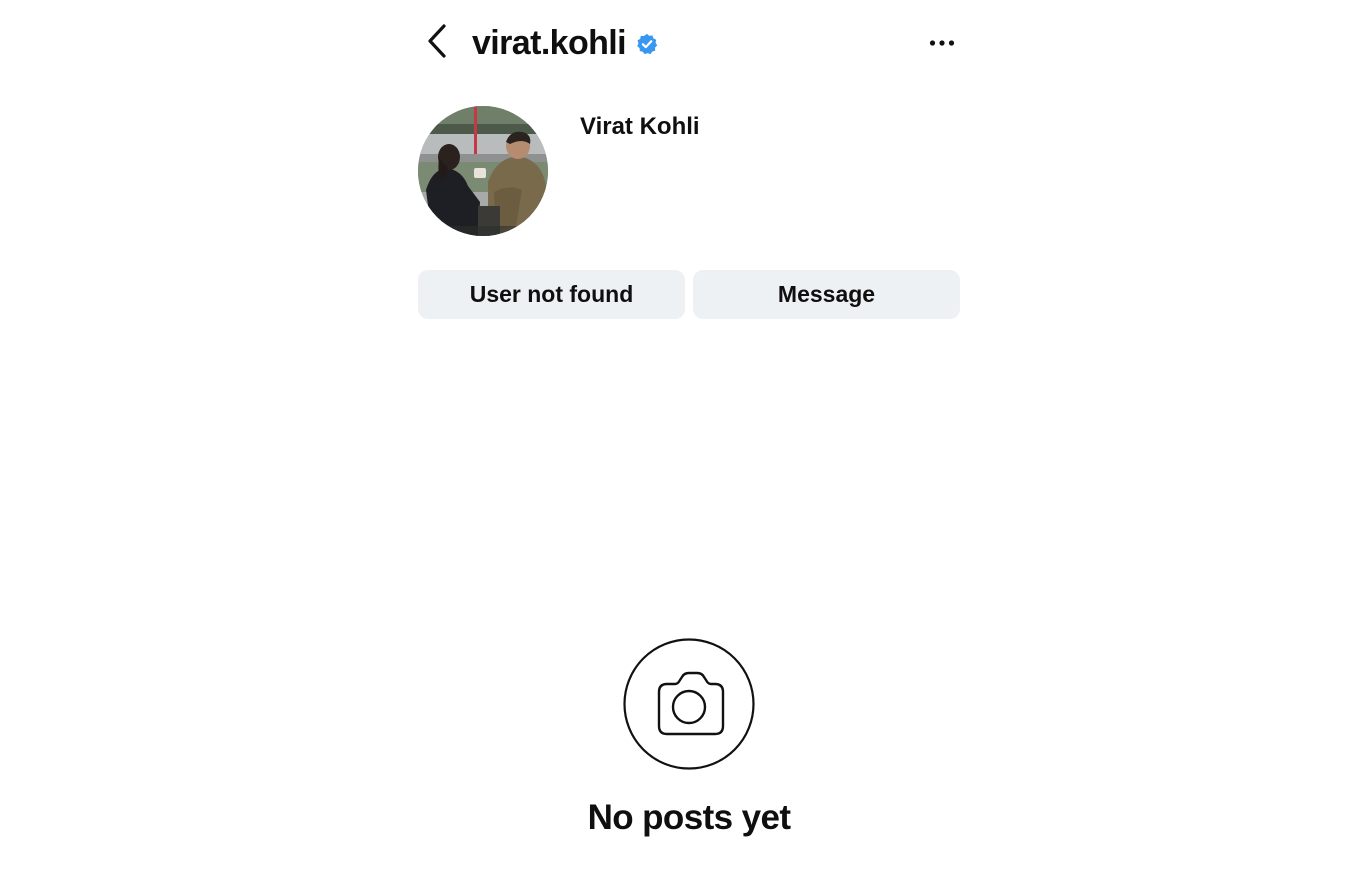 This screenshot has width=1350, height=875. I want to click on more-options-button, so click(942, 43).